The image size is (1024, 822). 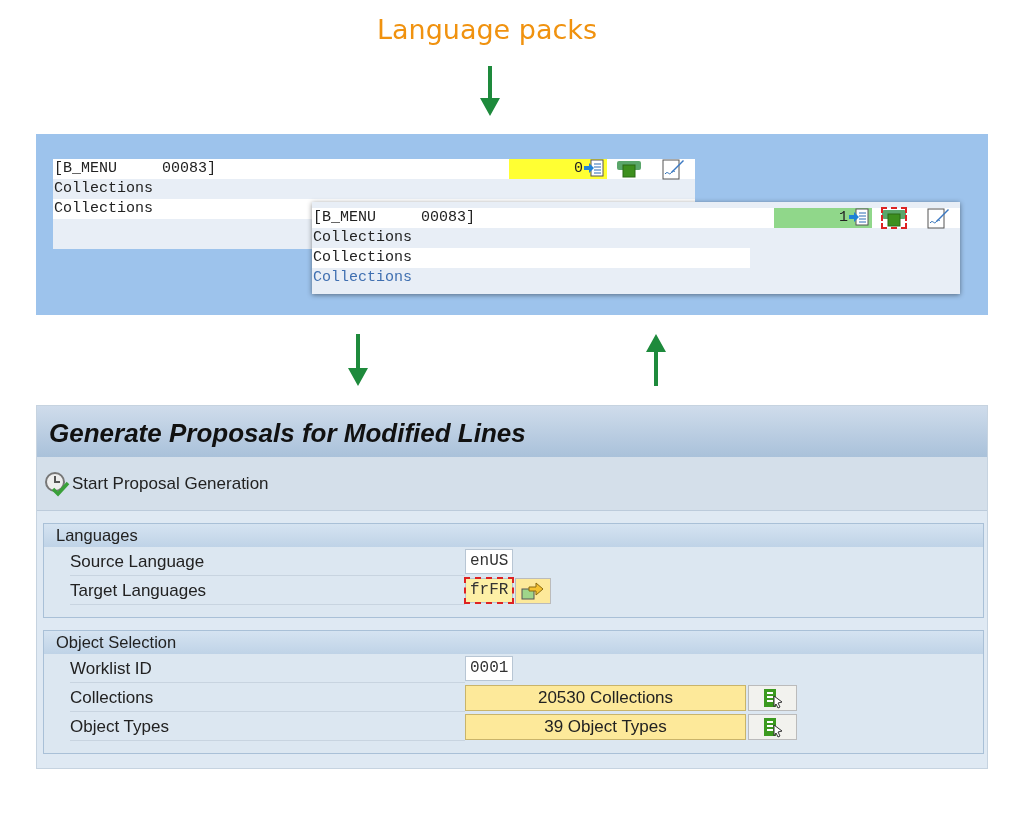 I want to click on selection-button: 20530 Collections, so click(x=605, y=697).